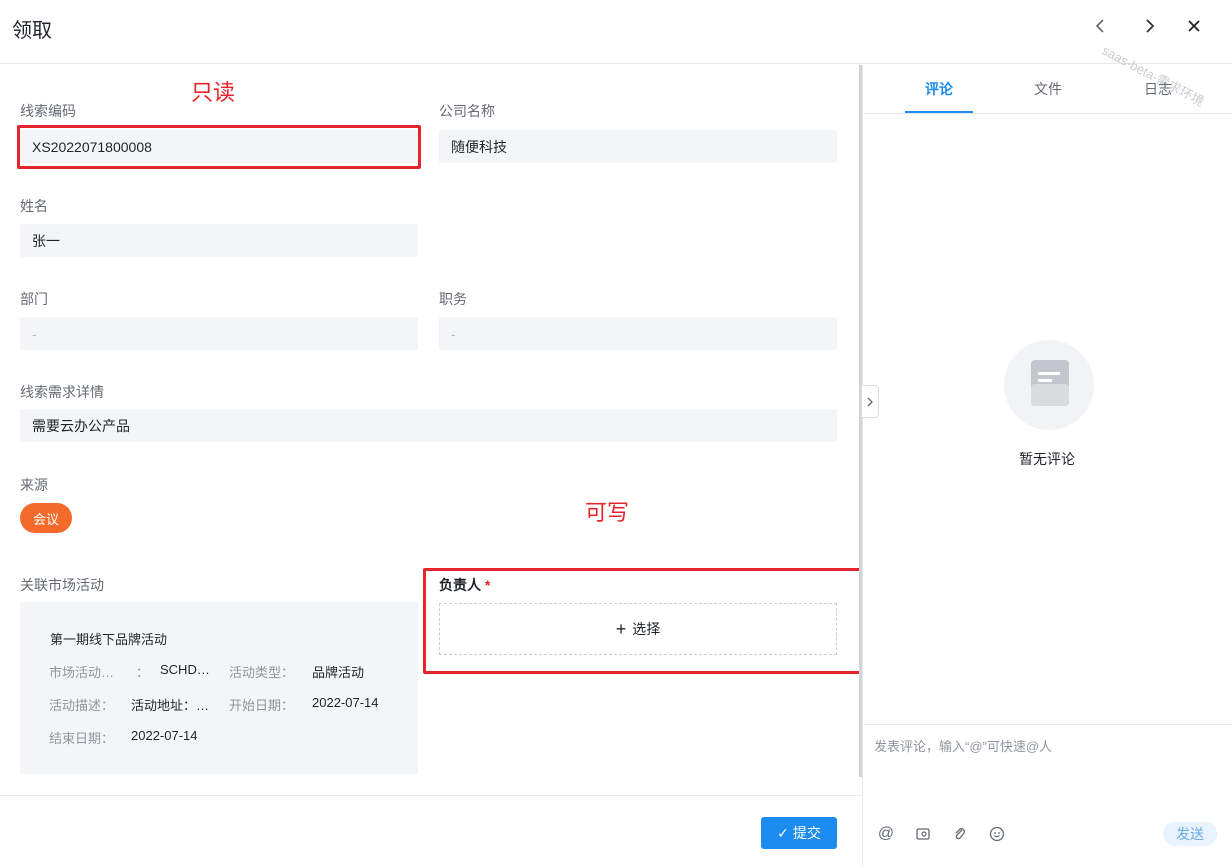 This screenshot has width=1232, height=867. I want to click on check-icon: ✓, so click(783, 832).